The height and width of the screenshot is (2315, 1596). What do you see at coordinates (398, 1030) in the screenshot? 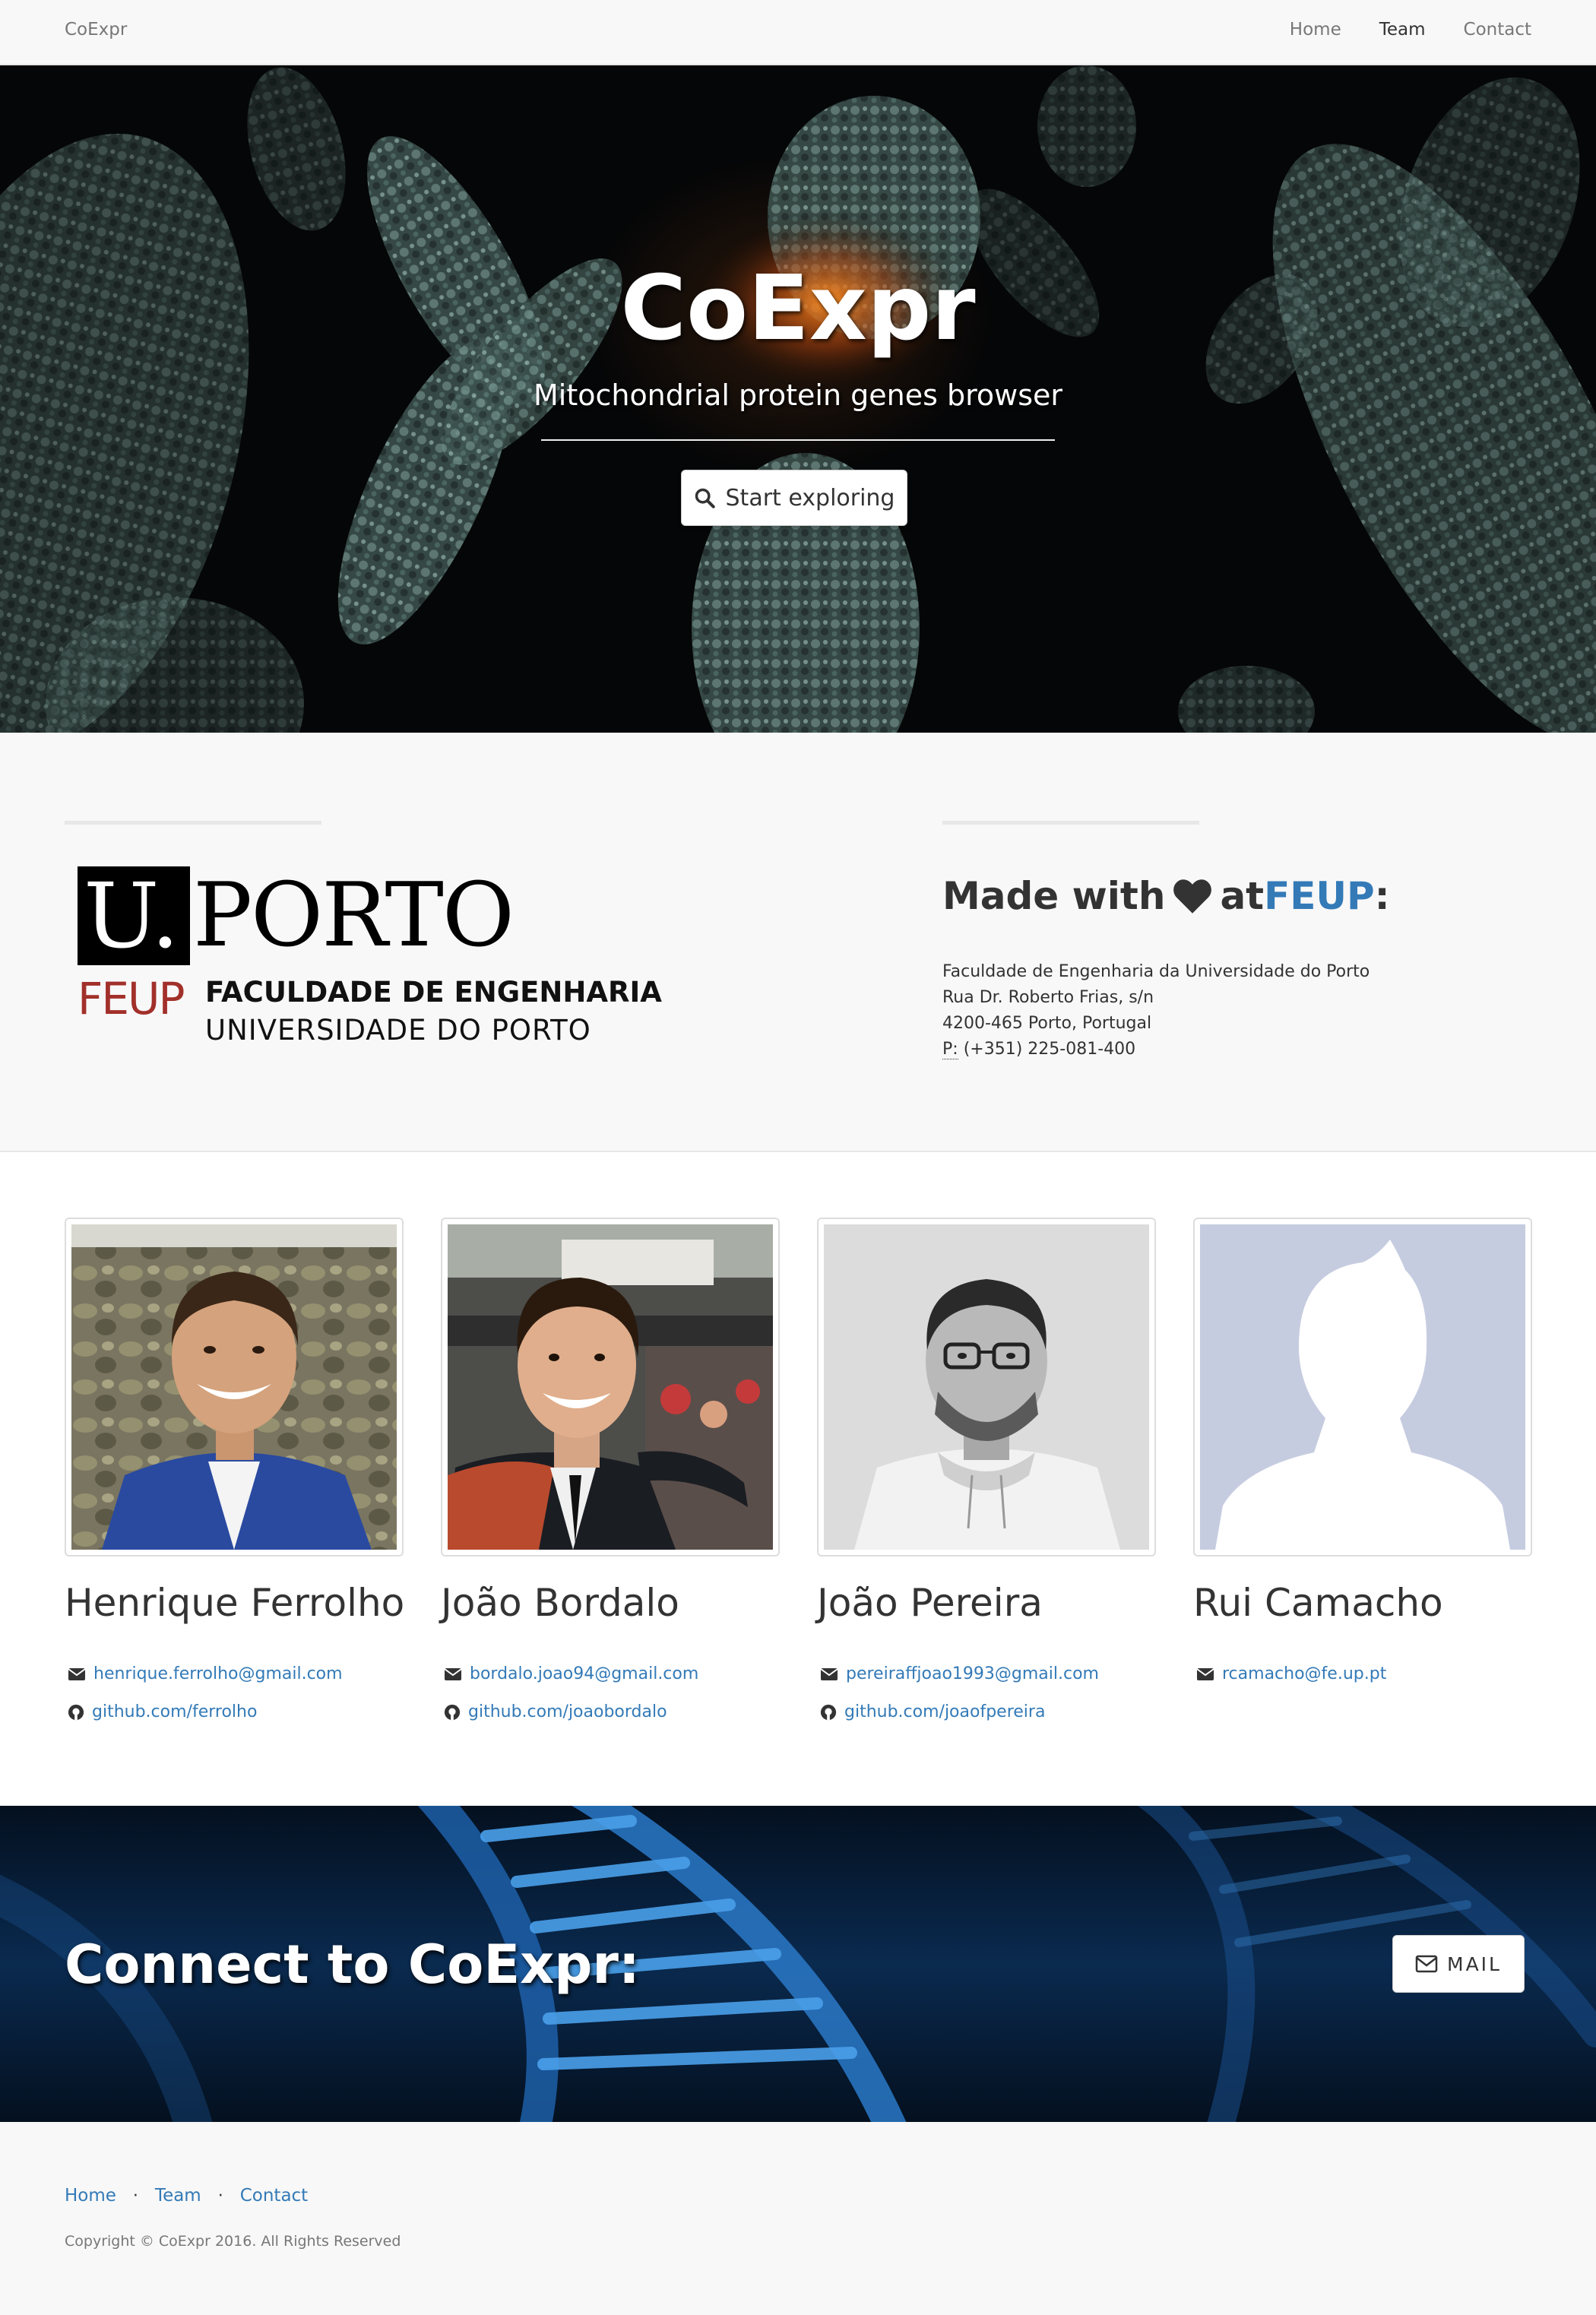
I see `logo-university: UNIVERSIDADE DO PORTO` at bounding box center [398, 1030].